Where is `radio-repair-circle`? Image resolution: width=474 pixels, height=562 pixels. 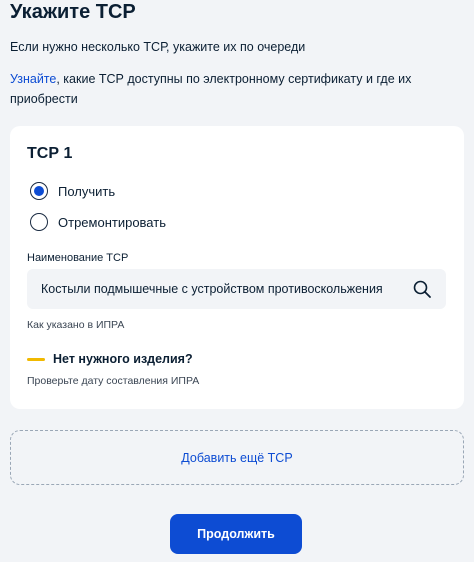 radio-repair-circle is located at coordinates (39, 222).